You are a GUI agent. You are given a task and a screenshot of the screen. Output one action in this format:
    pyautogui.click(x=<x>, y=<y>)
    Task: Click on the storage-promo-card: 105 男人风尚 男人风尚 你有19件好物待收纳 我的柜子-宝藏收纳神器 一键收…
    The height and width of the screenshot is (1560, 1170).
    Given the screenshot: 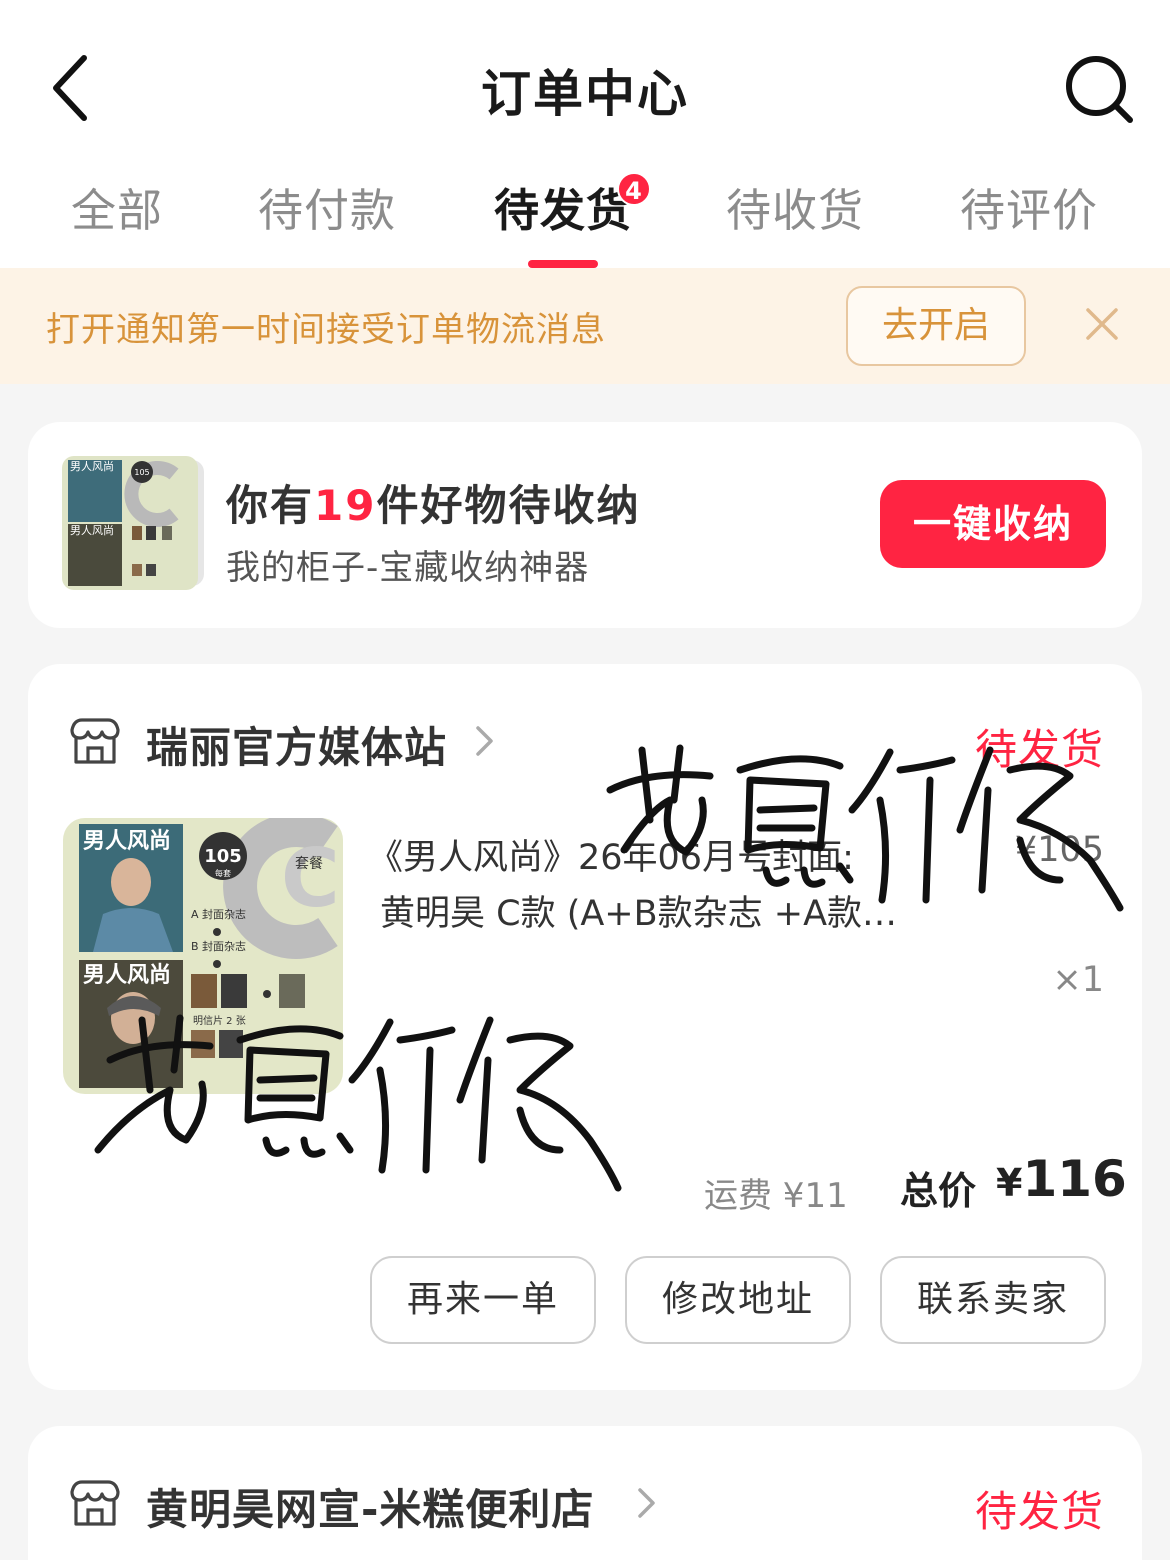 What is the action you would take?
    pyautogui.click(x=585, y=525)
    